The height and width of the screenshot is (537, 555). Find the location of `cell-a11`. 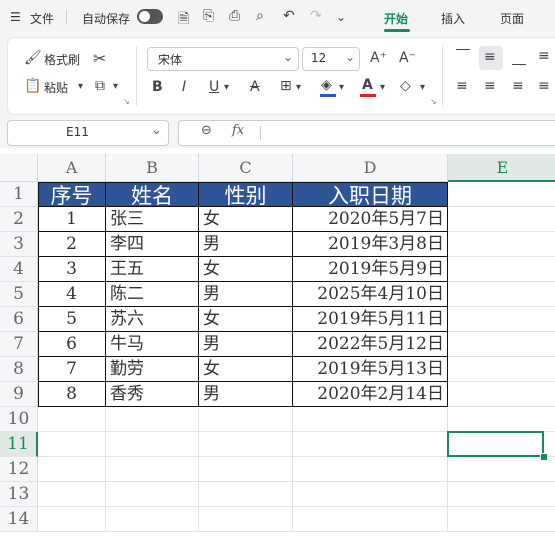

cell-a11 is located at coordinates (72, 444).